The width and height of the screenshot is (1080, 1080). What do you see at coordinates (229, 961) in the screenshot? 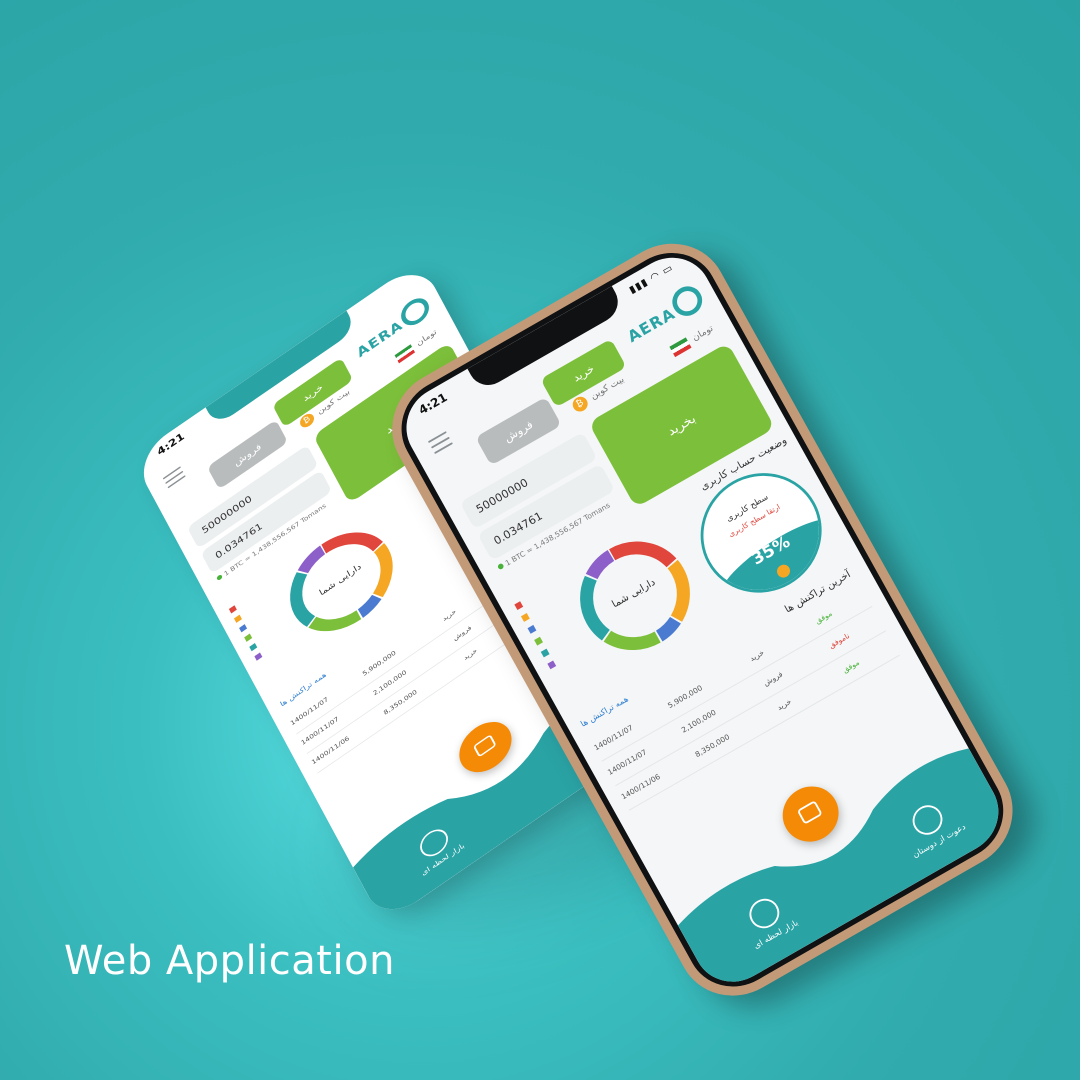
I see `caption-title: Web Application` at bounding box center [229, 961].